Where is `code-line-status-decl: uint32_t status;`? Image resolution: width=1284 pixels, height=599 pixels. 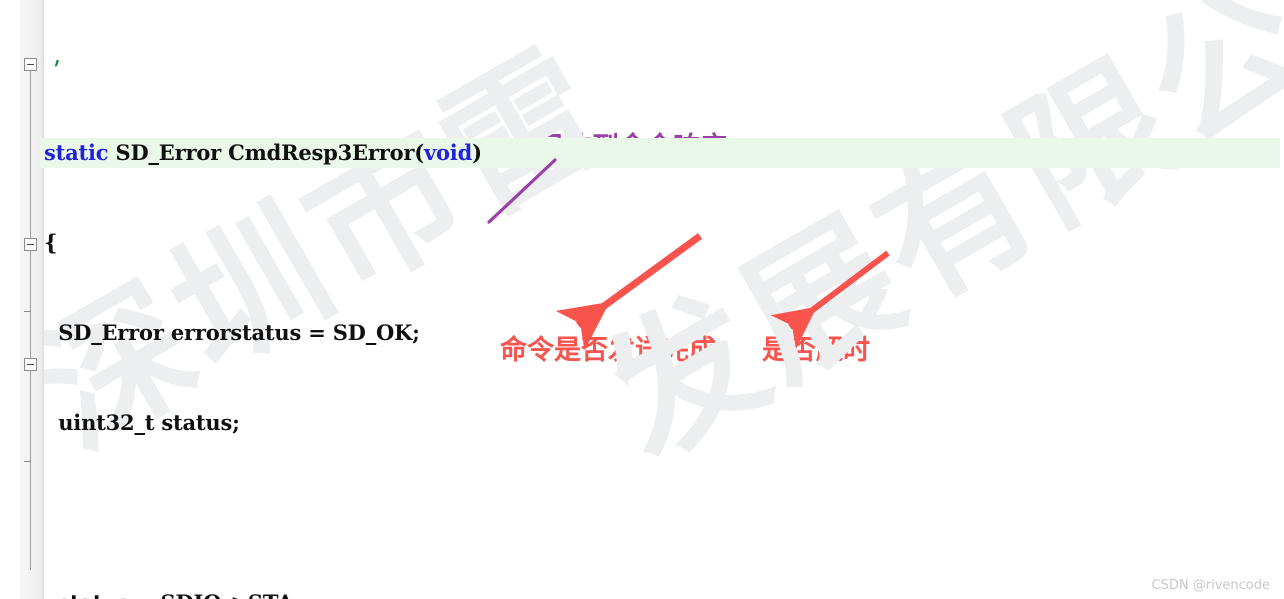
code-line-status-decl: uint32_t status; is located at coordinates (142, 422).